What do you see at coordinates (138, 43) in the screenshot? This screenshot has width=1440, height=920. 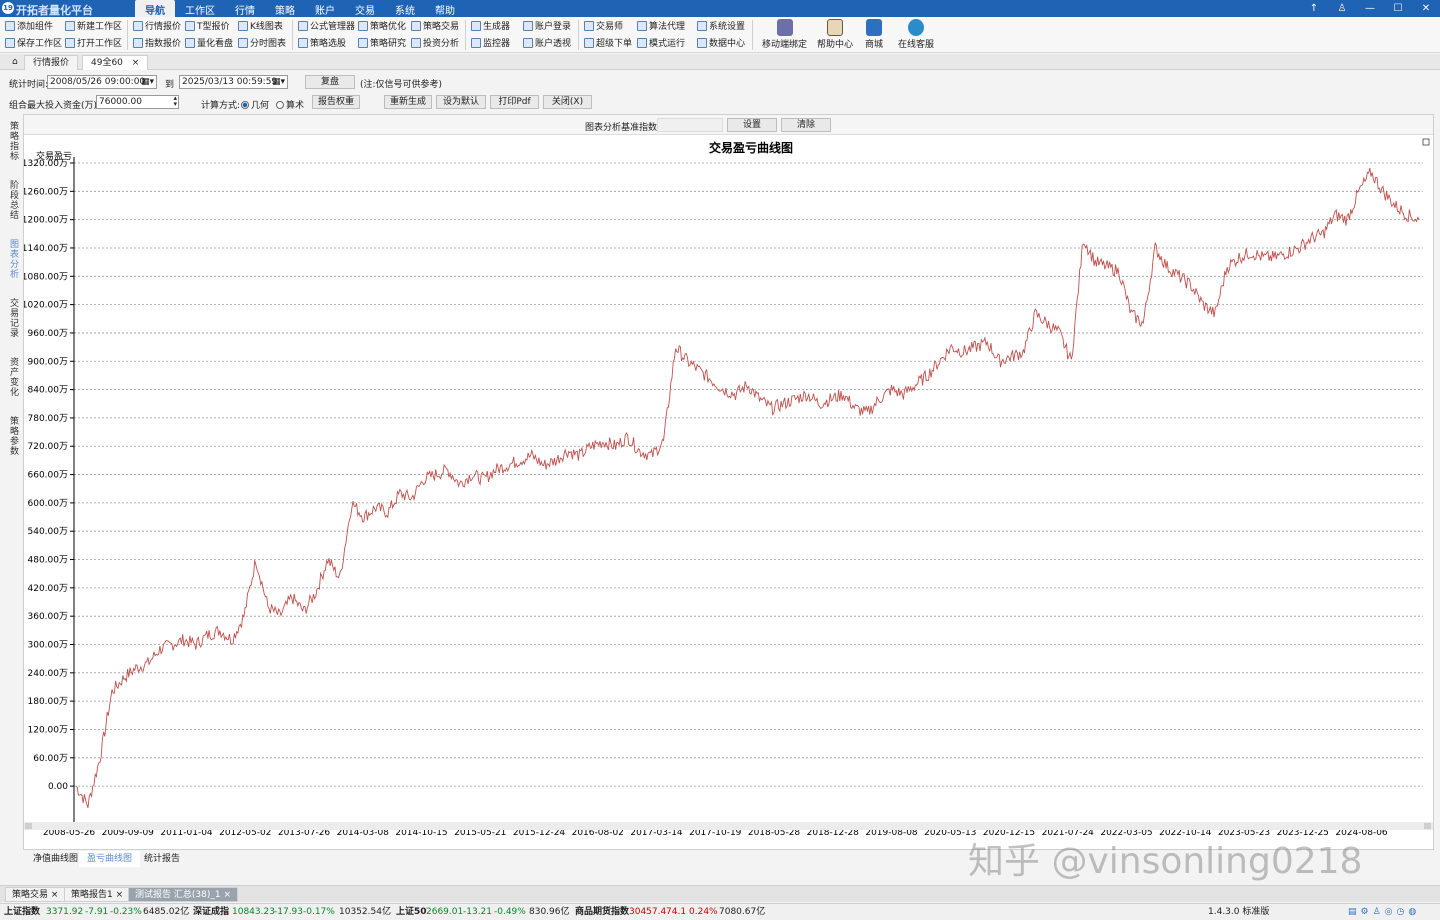 I see `index-icon` at bounding box center [138, 43].